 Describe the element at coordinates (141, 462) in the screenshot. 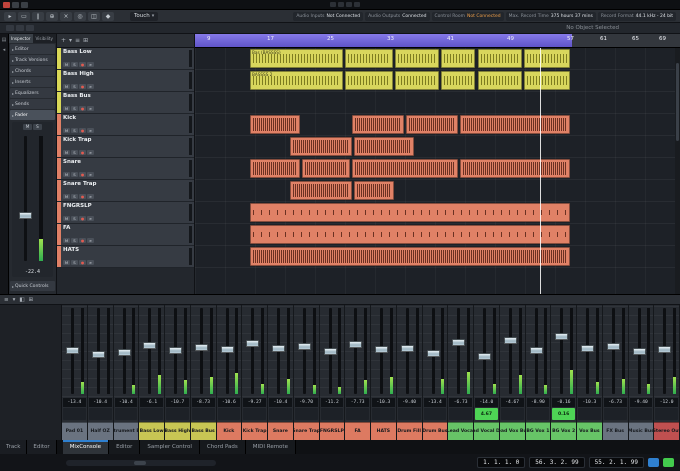

I see `transport-slider` at that location.